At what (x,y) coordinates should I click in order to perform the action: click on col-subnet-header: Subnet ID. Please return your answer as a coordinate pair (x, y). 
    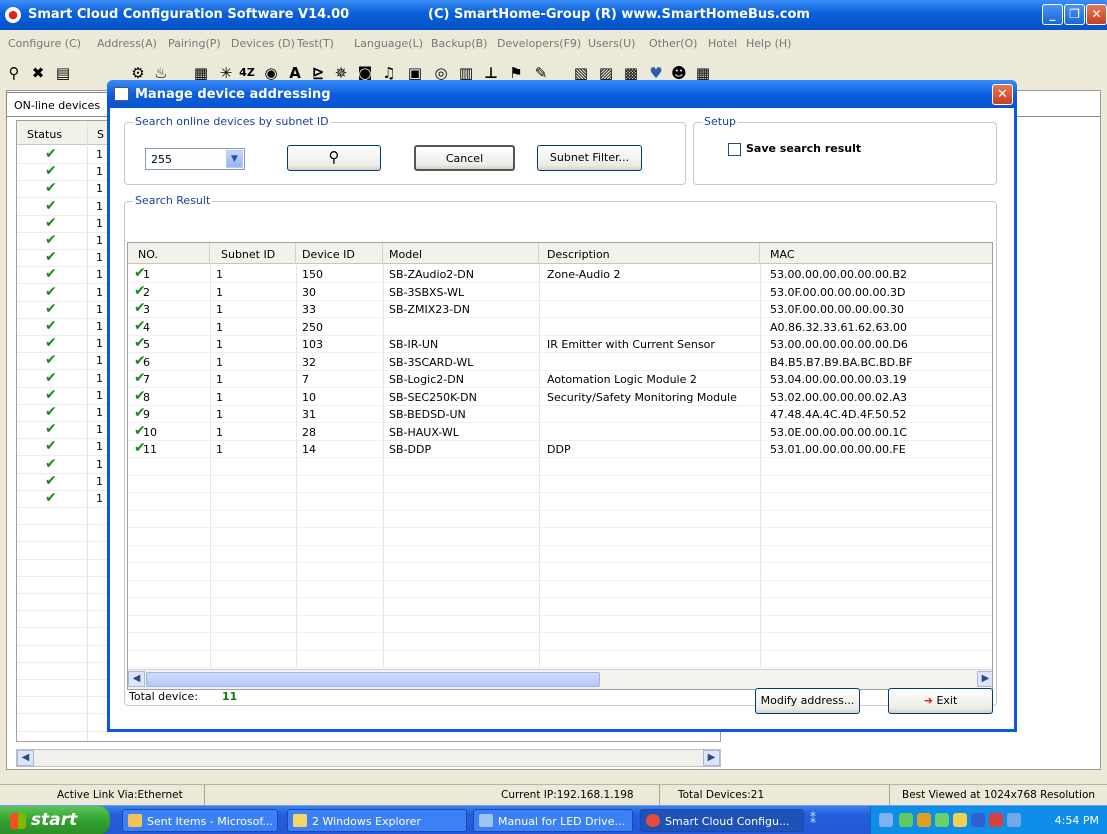
    Looking at the image, I should click on (253, 253).